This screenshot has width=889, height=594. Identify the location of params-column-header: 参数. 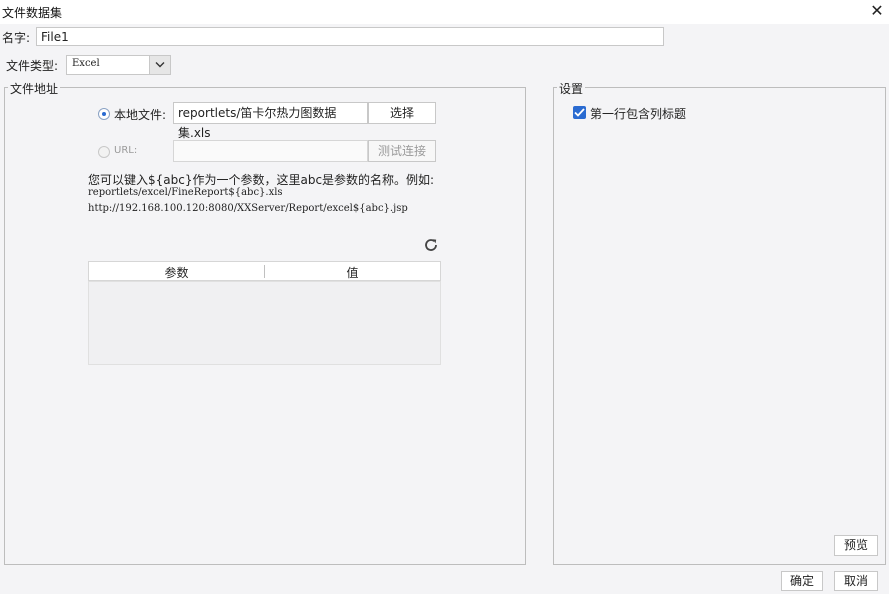
(176, 273).